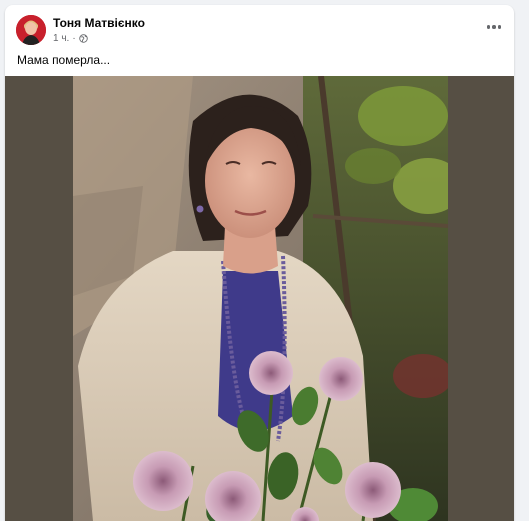 This screenshot has height=521, width=529. I want to click on post-header: Тоня Матвієнко 1 ч. ·, so click(259, 28).